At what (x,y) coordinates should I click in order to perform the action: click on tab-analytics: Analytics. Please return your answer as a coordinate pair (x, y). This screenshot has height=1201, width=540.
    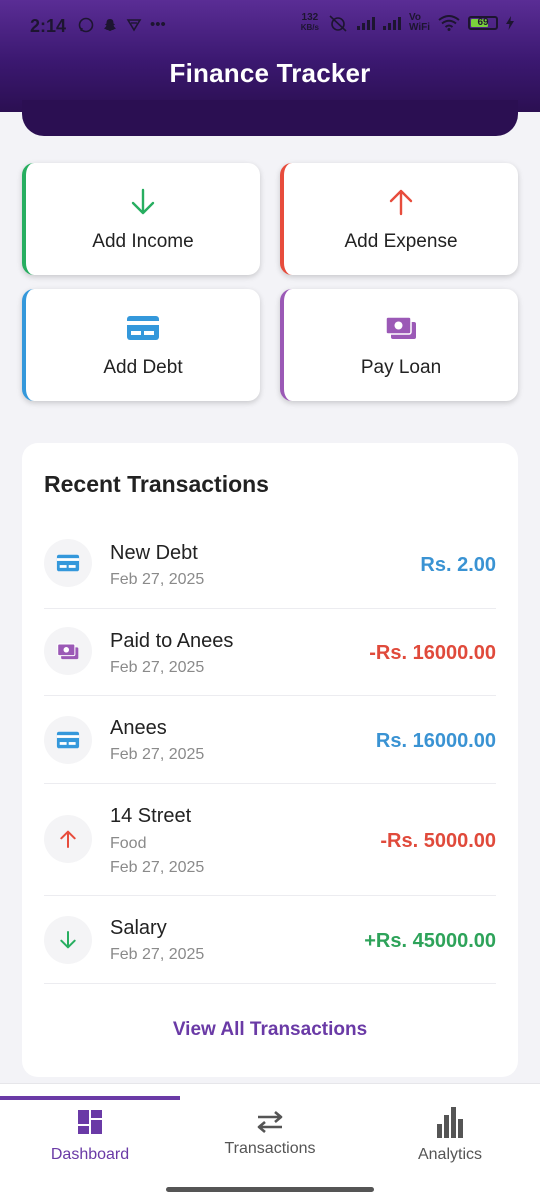
    Looking at the image, I should click on (450, 1132).